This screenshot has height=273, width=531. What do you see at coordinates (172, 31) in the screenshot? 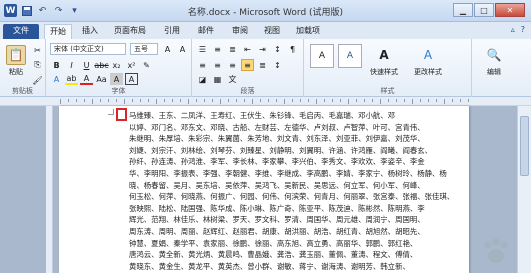
I see `tab-references: 引用` at bounding box center [172, 31].